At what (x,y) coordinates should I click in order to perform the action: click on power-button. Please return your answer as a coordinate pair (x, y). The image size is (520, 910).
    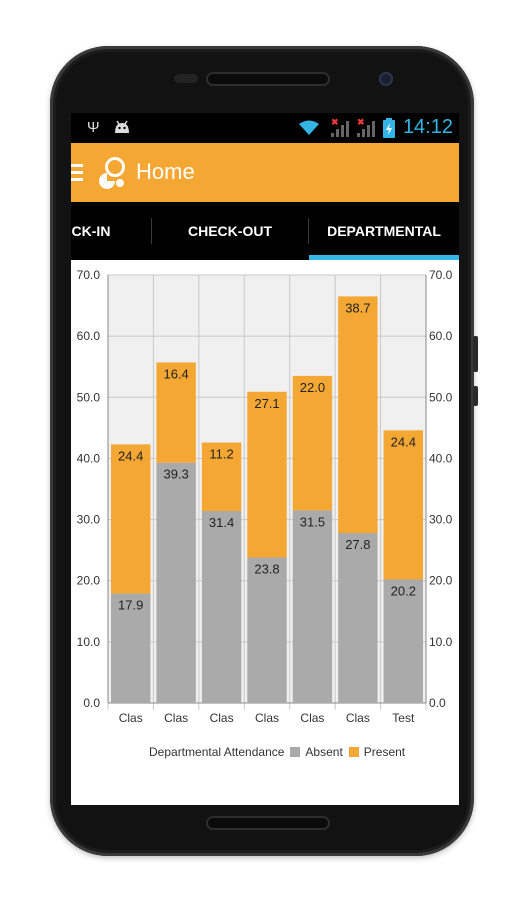
    Looking at the image, I should click on (475, 354).